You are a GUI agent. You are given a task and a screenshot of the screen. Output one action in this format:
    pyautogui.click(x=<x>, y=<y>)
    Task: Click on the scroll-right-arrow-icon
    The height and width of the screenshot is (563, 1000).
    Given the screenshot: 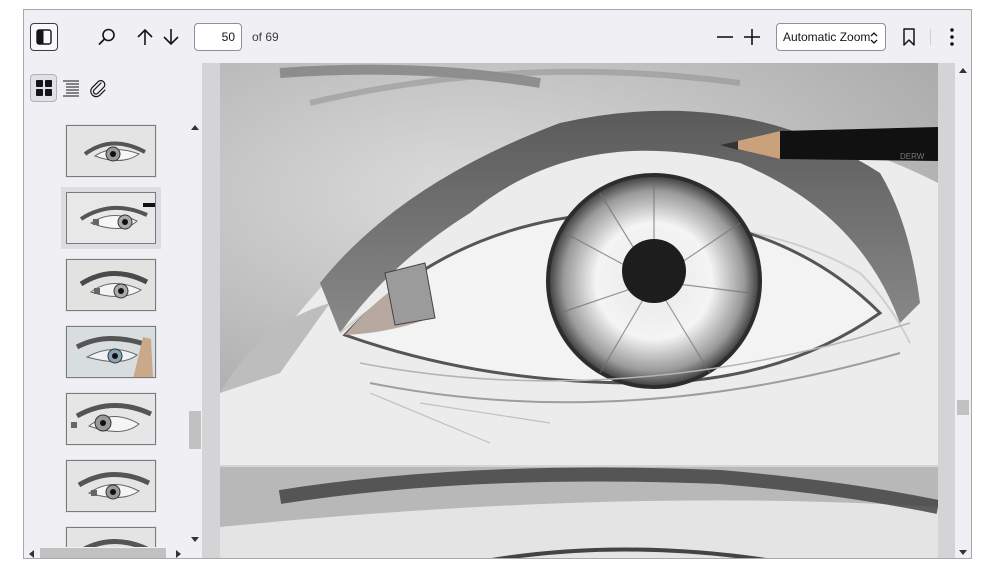 What is the action you would take?
    pyautogui.click(x=179, y=554)
    